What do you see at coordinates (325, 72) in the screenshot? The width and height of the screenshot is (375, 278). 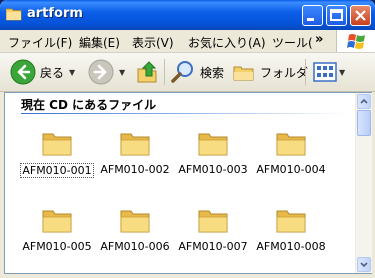 I see `views-icon` at bounding box center [325, 72].